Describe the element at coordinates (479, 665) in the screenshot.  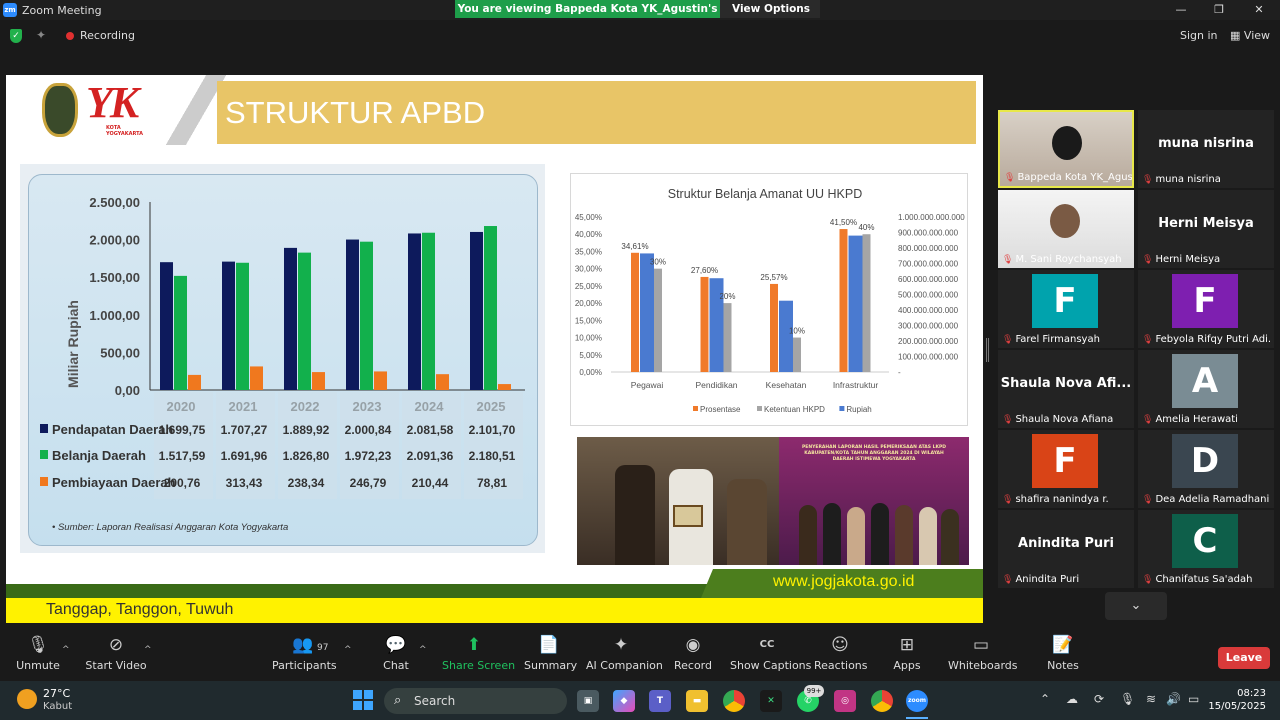
I see `share-screen-label: Share Screen` at that location.